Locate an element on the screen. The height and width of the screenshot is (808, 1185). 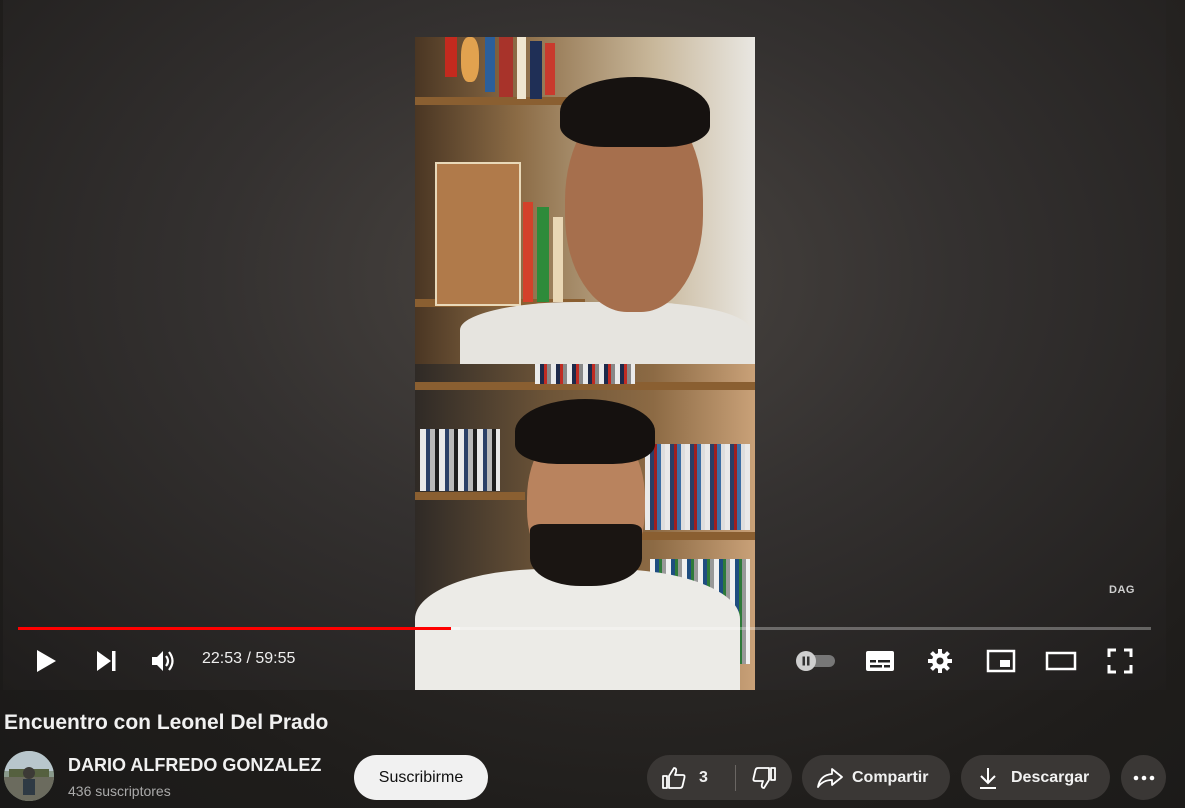
dislike-button is located at coordinates (764, 777).